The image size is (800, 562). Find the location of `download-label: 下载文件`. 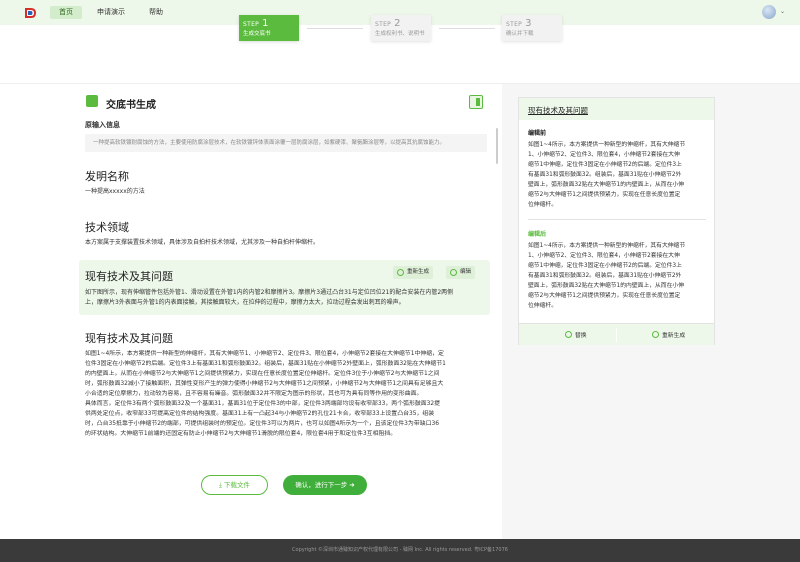

download-label: 下载文件 is located at coordinates (236, 485).